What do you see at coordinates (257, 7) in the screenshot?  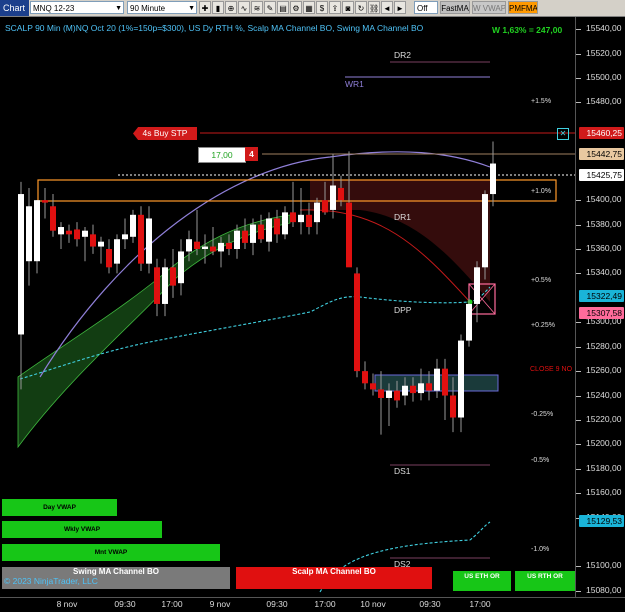 I see `strategies-button: ≋` at bounding box center [257, 7].